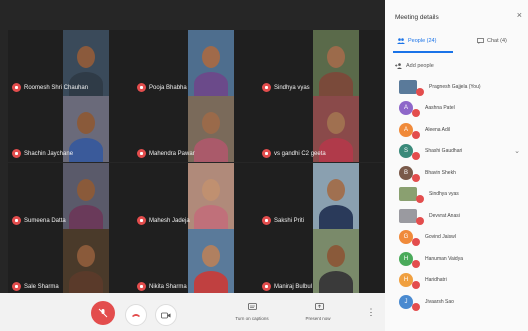  I want to click on present-label: Present now, so click(318, 318).